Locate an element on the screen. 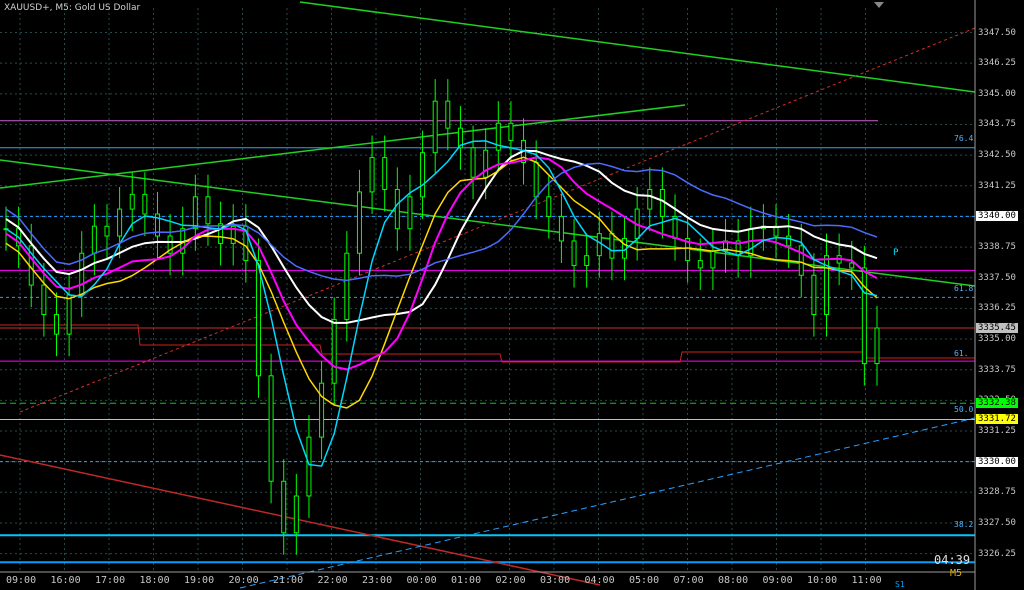 This screenshot has height=590, width=1024. price-axis-label: 3337.50 is located at coordinates (997, 277).